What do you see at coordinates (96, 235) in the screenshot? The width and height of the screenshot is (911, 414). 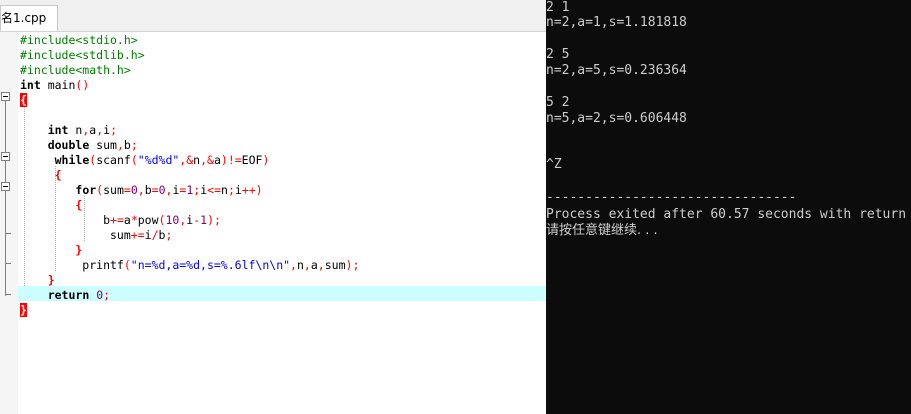 I see `code-line: sum+=i/b;` at bounding box center [96, 235].